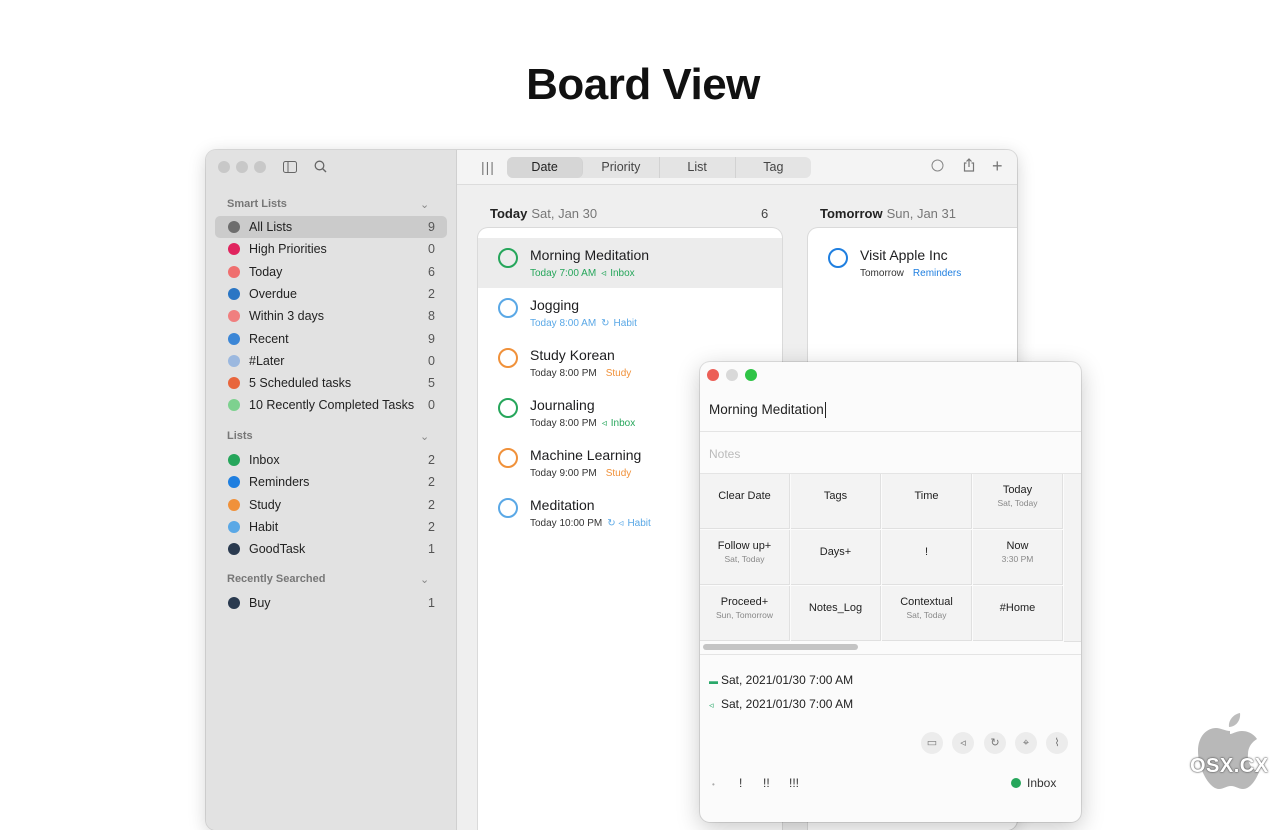  What do you see at coordinates (260, 167) in the screenshot?
I see `zoom-button` at bounding box center [260, 167].